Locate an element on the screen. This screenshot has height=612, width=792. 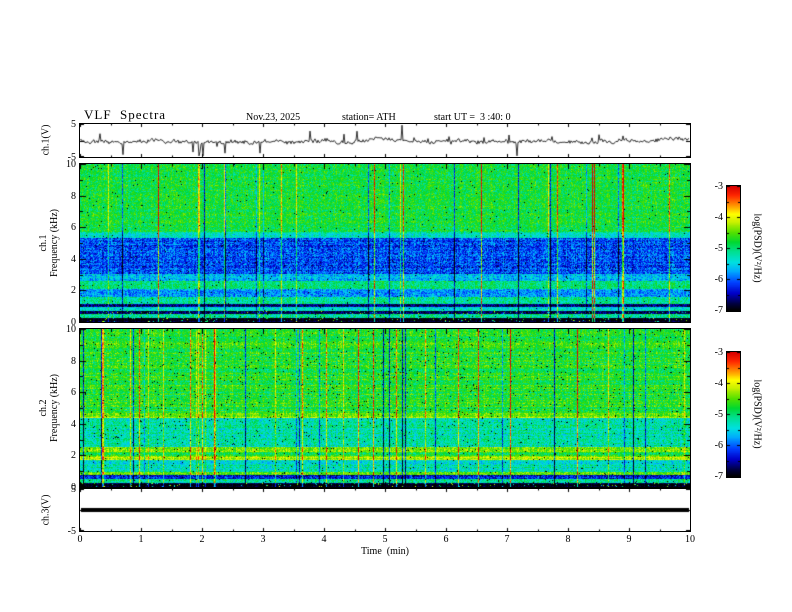
ch1-spectrogram-ytick-label: 8 is located at coordinates (73, 196).